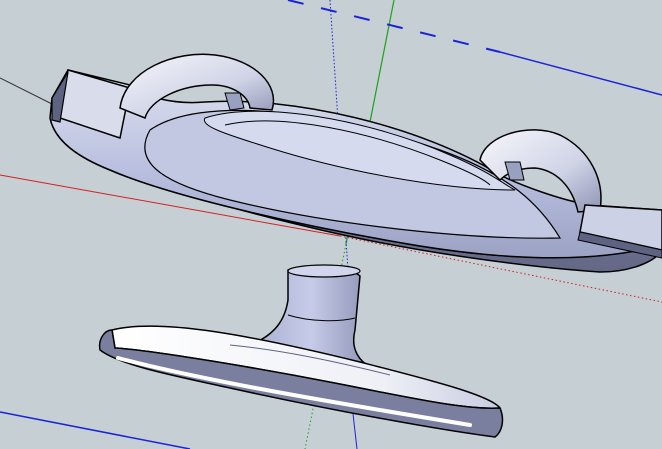 The height and width of the screenshot is (449, 662). Describe the element at coordinates (95, 430) in the screenshot. I see `blue-solid-line-bottom` at that location.